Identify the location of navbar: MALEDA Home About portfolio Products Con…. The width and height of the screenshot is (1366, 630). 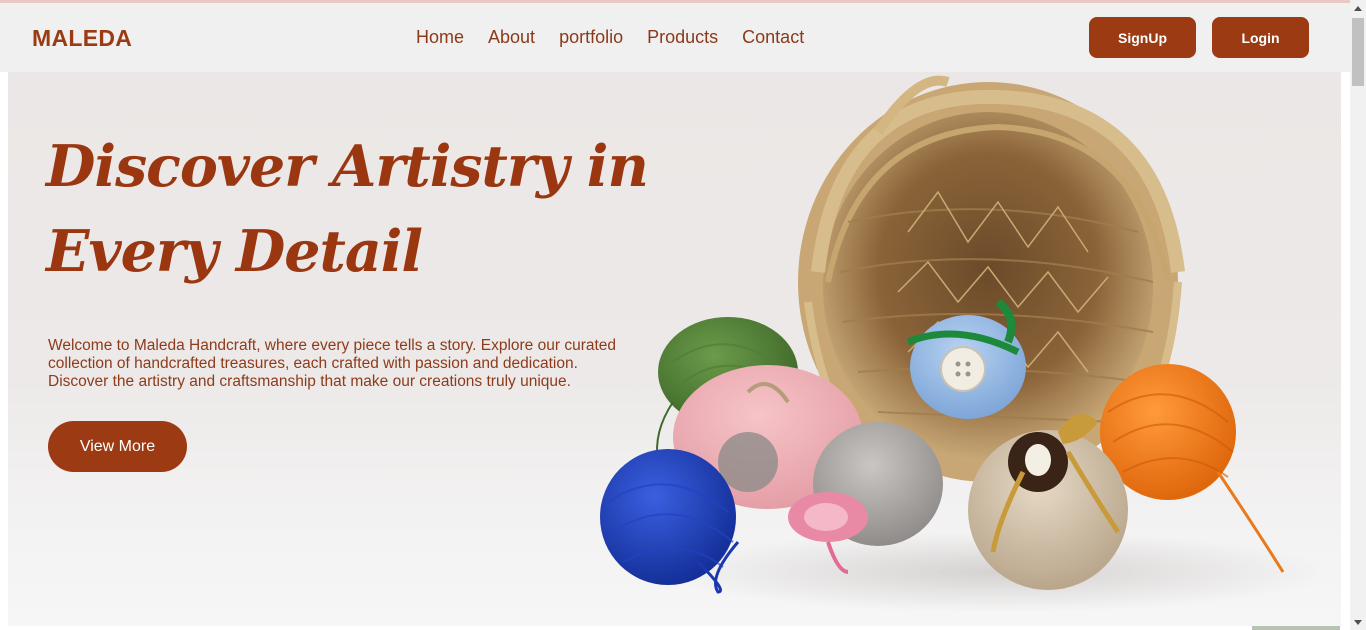
(675, 37).